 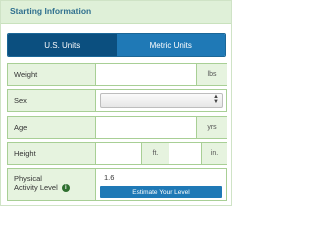 What do you see at coordinates (36, 187) in the screenshot?
I see `activity-label-line2: Activity Level` at bounding box center [36, 187].